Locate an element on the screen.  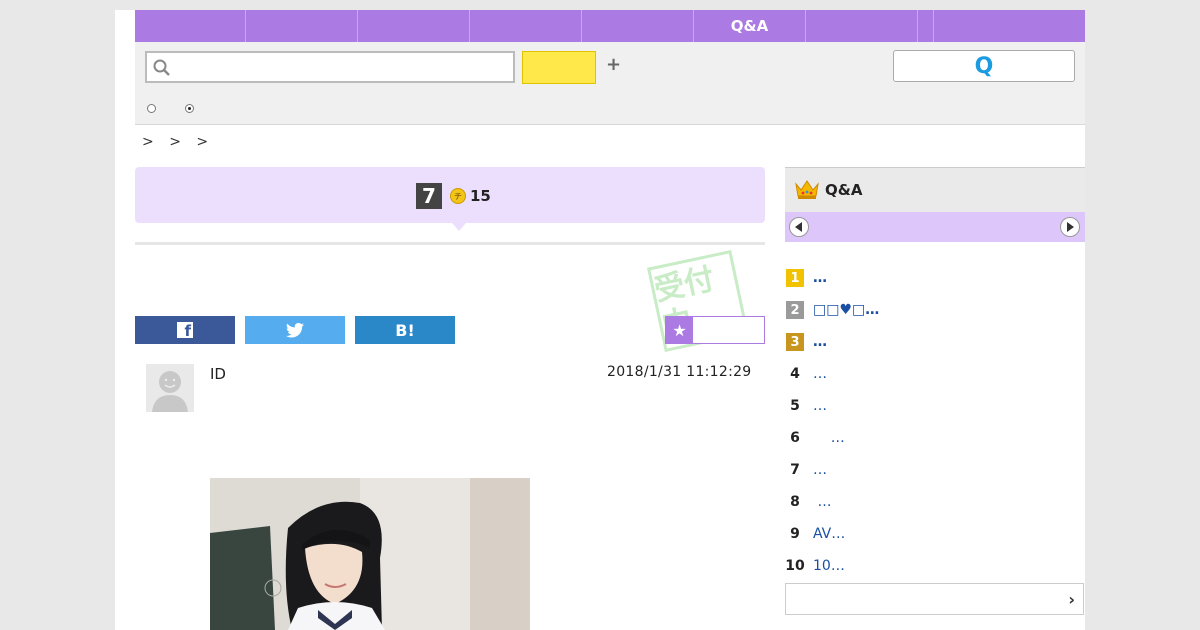
search-input is located at coordinates (344, 68).